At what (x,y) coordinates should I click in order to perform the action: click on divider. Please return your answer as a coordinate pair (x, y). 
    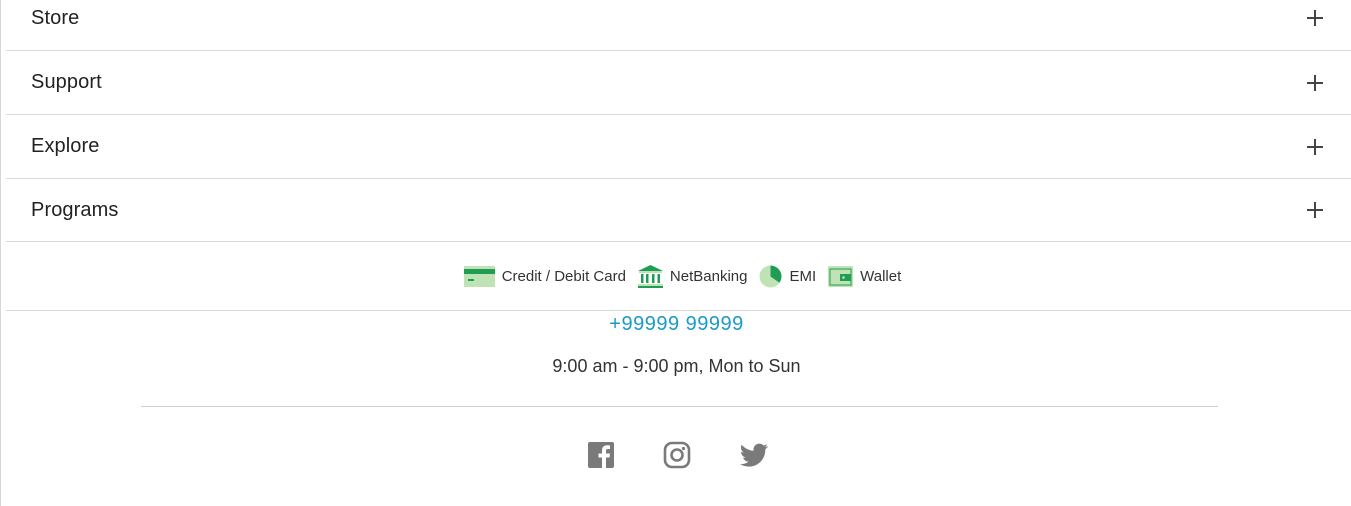
    Looking at the image, I should click on (679, 406).